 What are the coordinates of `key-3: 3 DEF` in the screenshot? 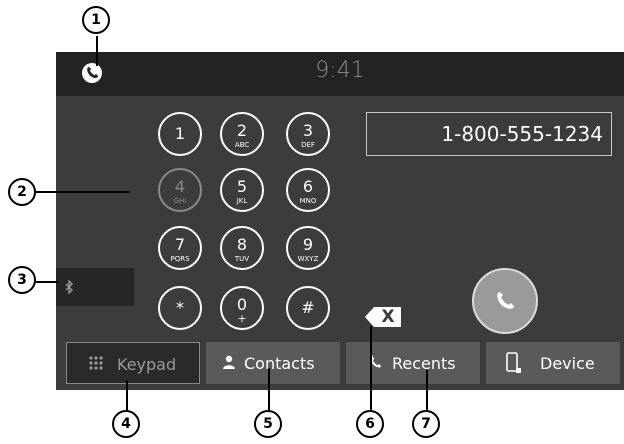 It's located at (308, 134).